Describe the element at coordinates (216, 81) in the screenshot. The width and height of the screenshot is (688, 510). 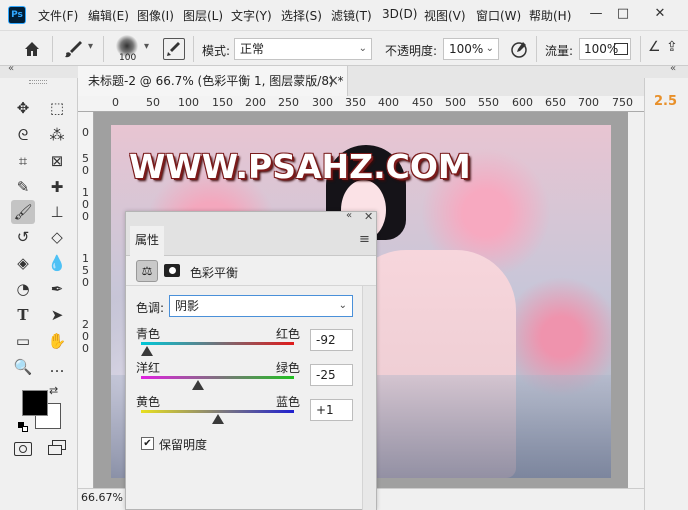
I see `document-tab-title: 未标题-2 @ 66.7% (色彩平衡 1, 图层蒙版/8) *` at that location.